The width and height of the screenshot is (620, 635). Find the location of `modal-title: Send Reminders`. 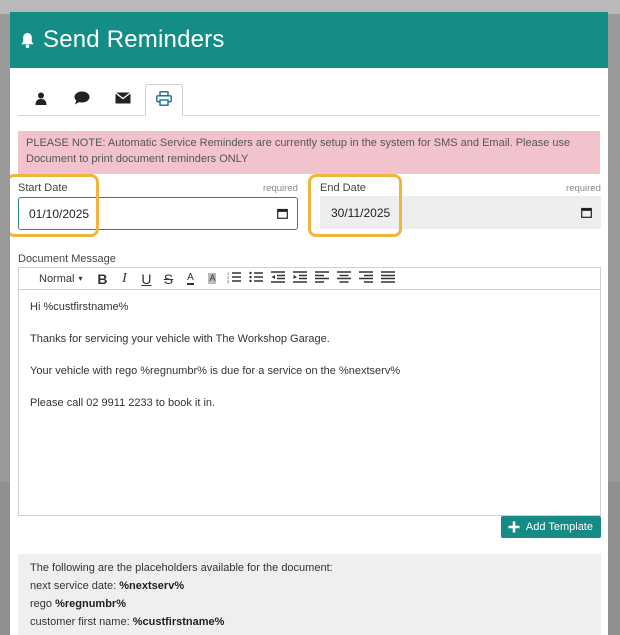

modal-title: Send Reminders is located at coordinates (134, 39).